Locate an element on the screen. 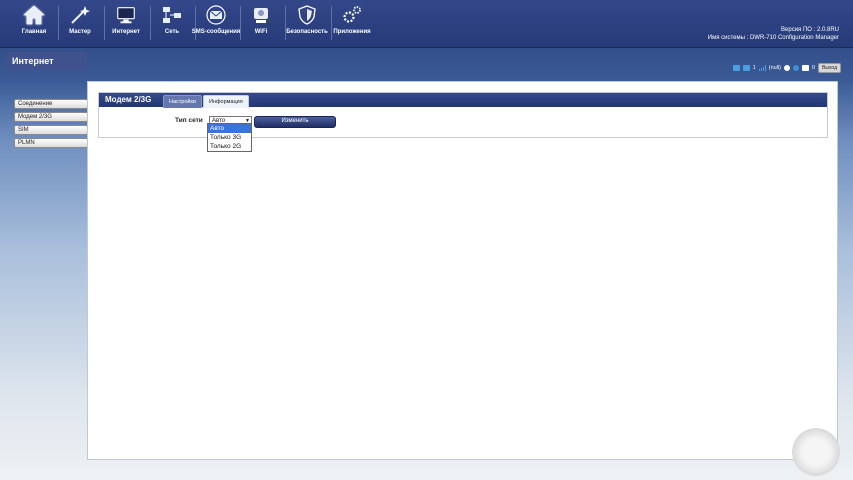  gears-icon is located at coordinates (352, 15).